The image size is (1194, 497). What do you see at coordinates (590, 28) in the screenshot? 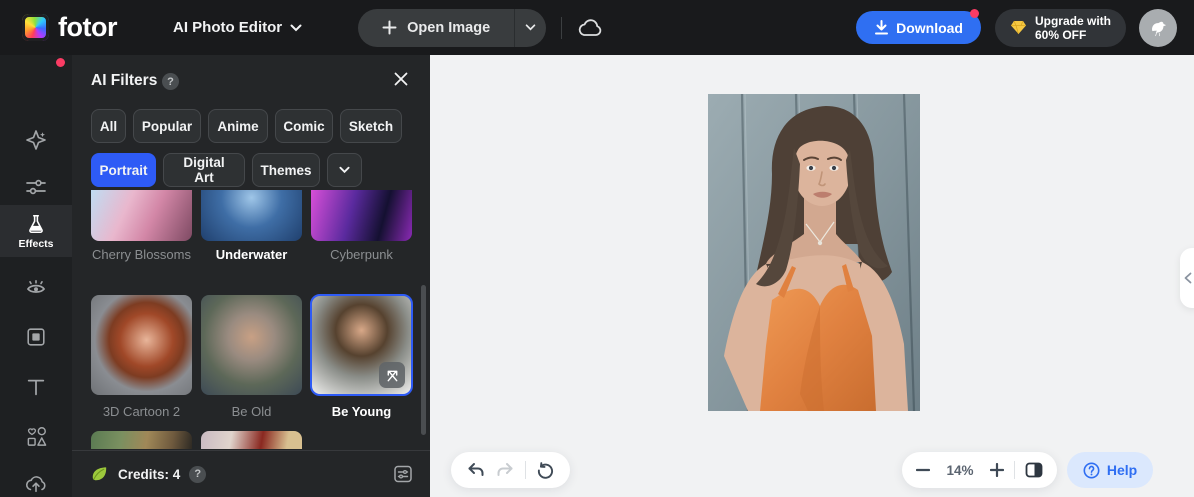
I see `cloud-sync-button` at bounding box center [590, 28].